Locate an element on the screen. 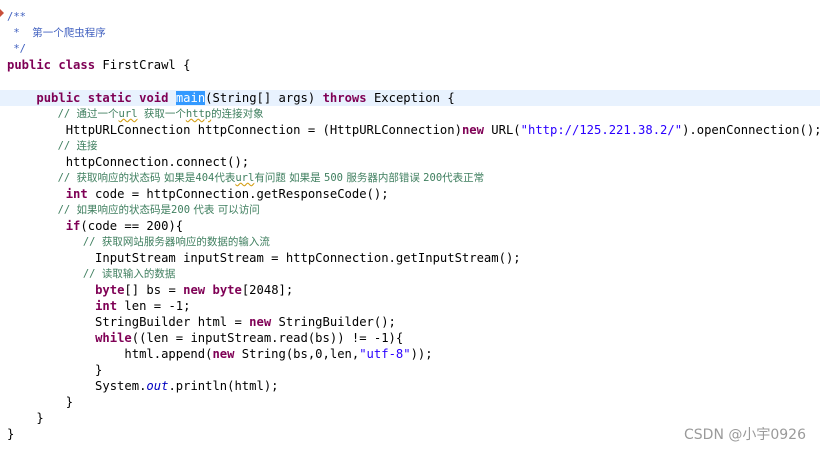 The image size is (820, 452). comment-token: 代表 可以访问 is located at coordinates (225, 210).